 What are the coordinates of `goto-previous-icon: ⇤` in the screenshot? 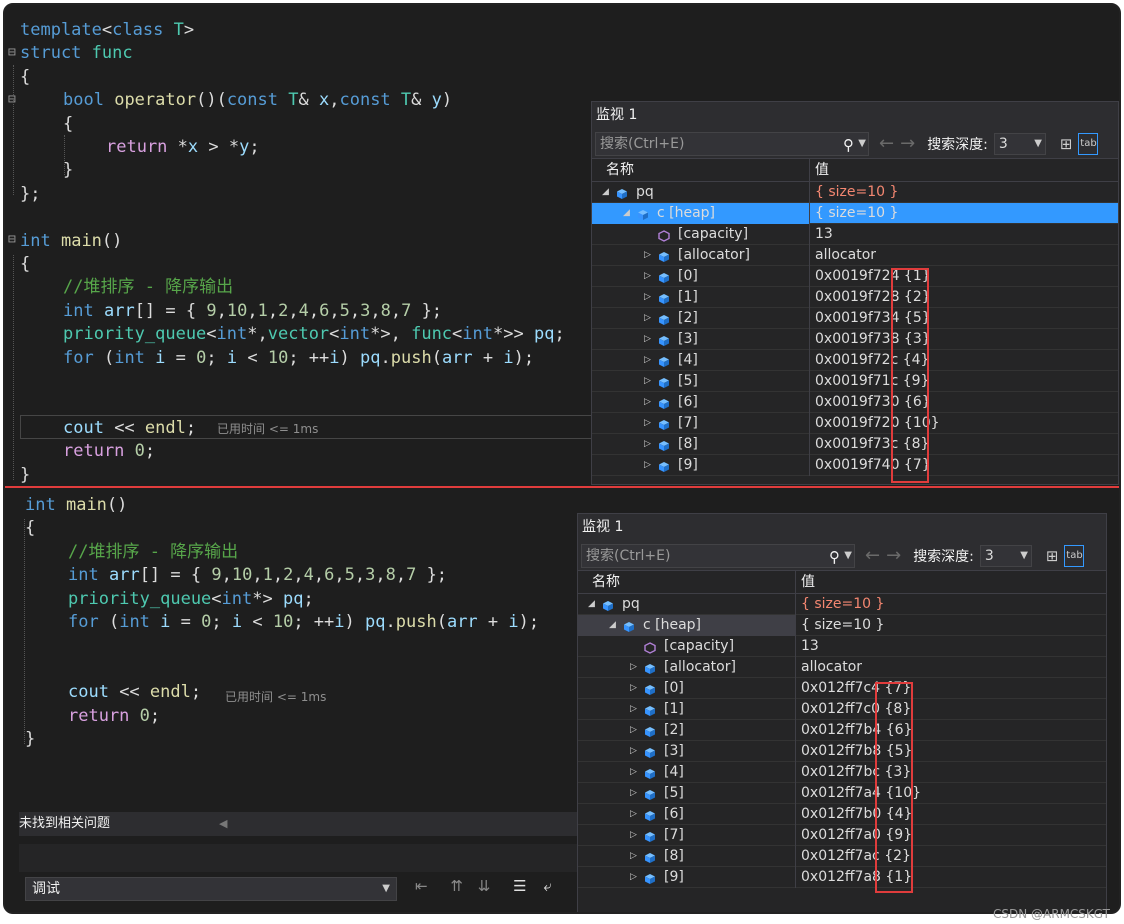 It's located at (421, 886).